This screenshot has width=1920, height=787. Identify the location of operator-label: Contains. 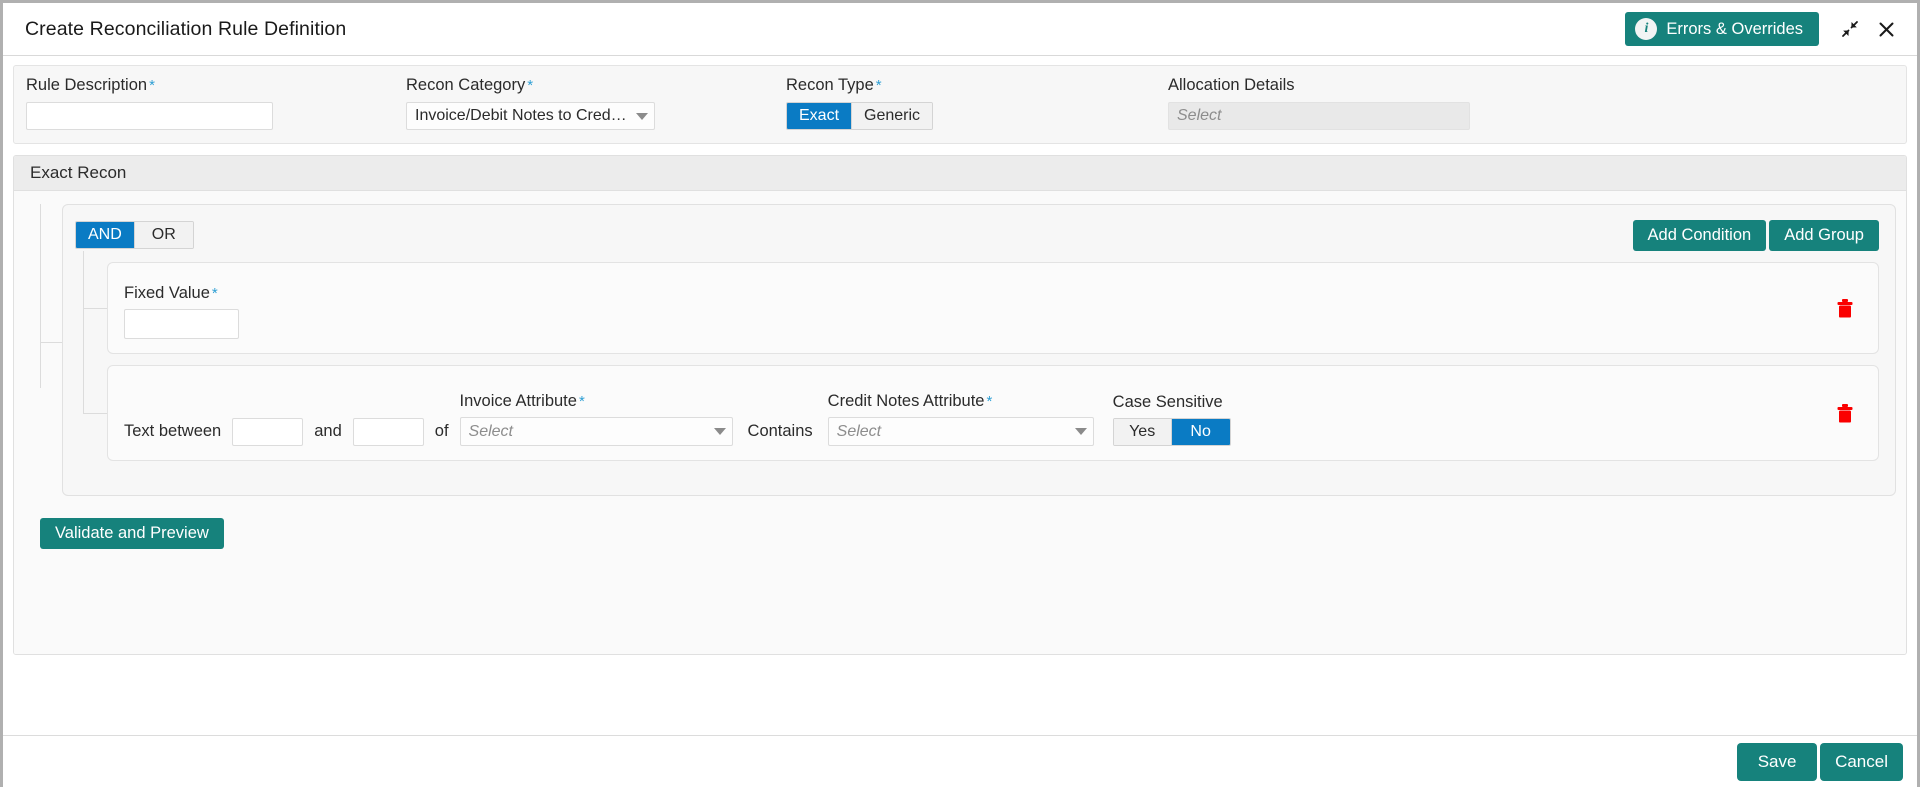
(780, 431).